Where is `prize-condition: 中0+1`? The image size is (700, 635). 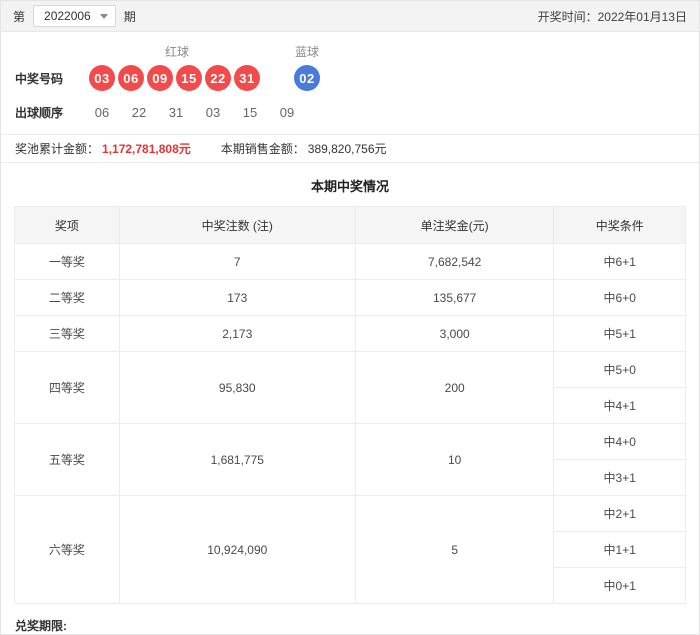
prize-condition: 中0+1 is located at coordinates (619, 585).